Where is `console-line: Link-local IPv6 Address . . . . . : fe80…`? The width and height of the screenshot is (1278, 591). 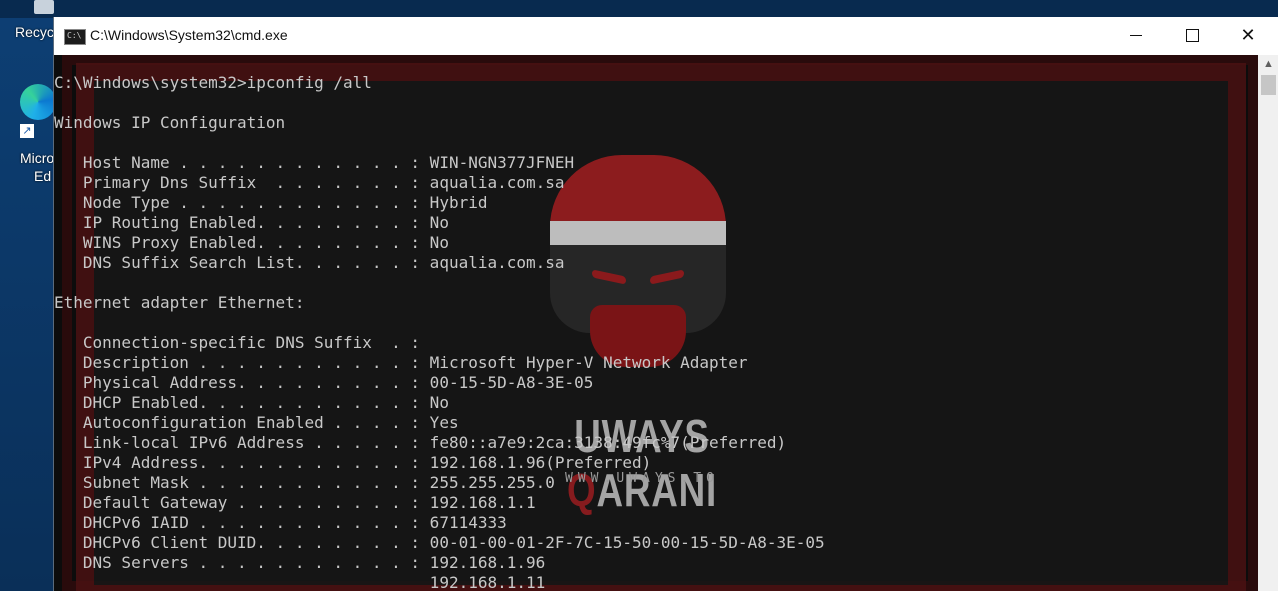
console-line: Link-local IPv6 Address . . . . . : fe80… is located at coordinates (420, 442).